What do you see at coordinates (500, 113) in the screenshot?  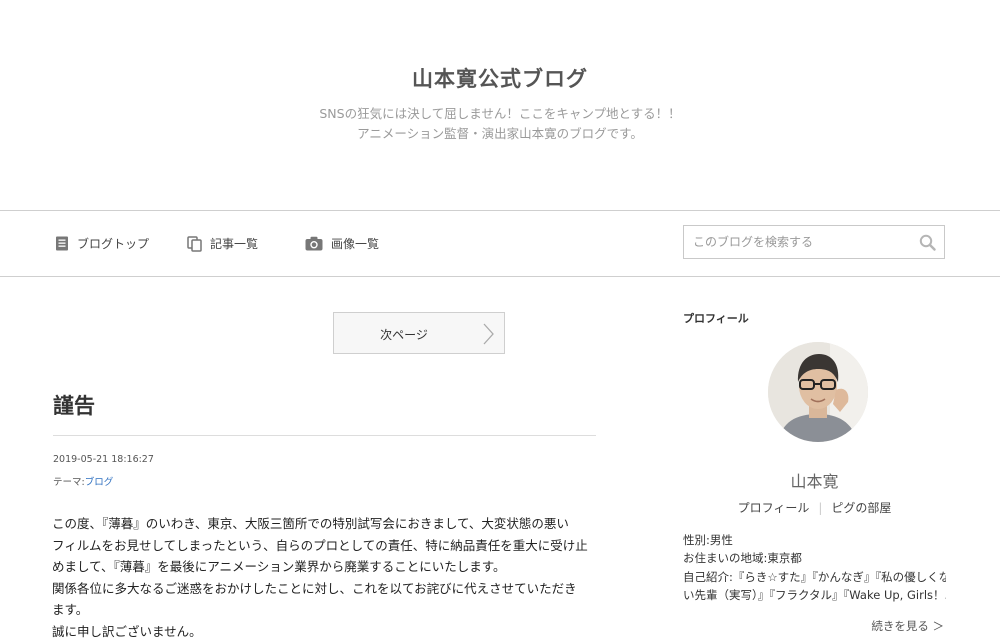 I see `blog-description-line: SNSの狂気には決して屈しません！ここをキャンプ地とする！！` at bounding box center [500, 113].